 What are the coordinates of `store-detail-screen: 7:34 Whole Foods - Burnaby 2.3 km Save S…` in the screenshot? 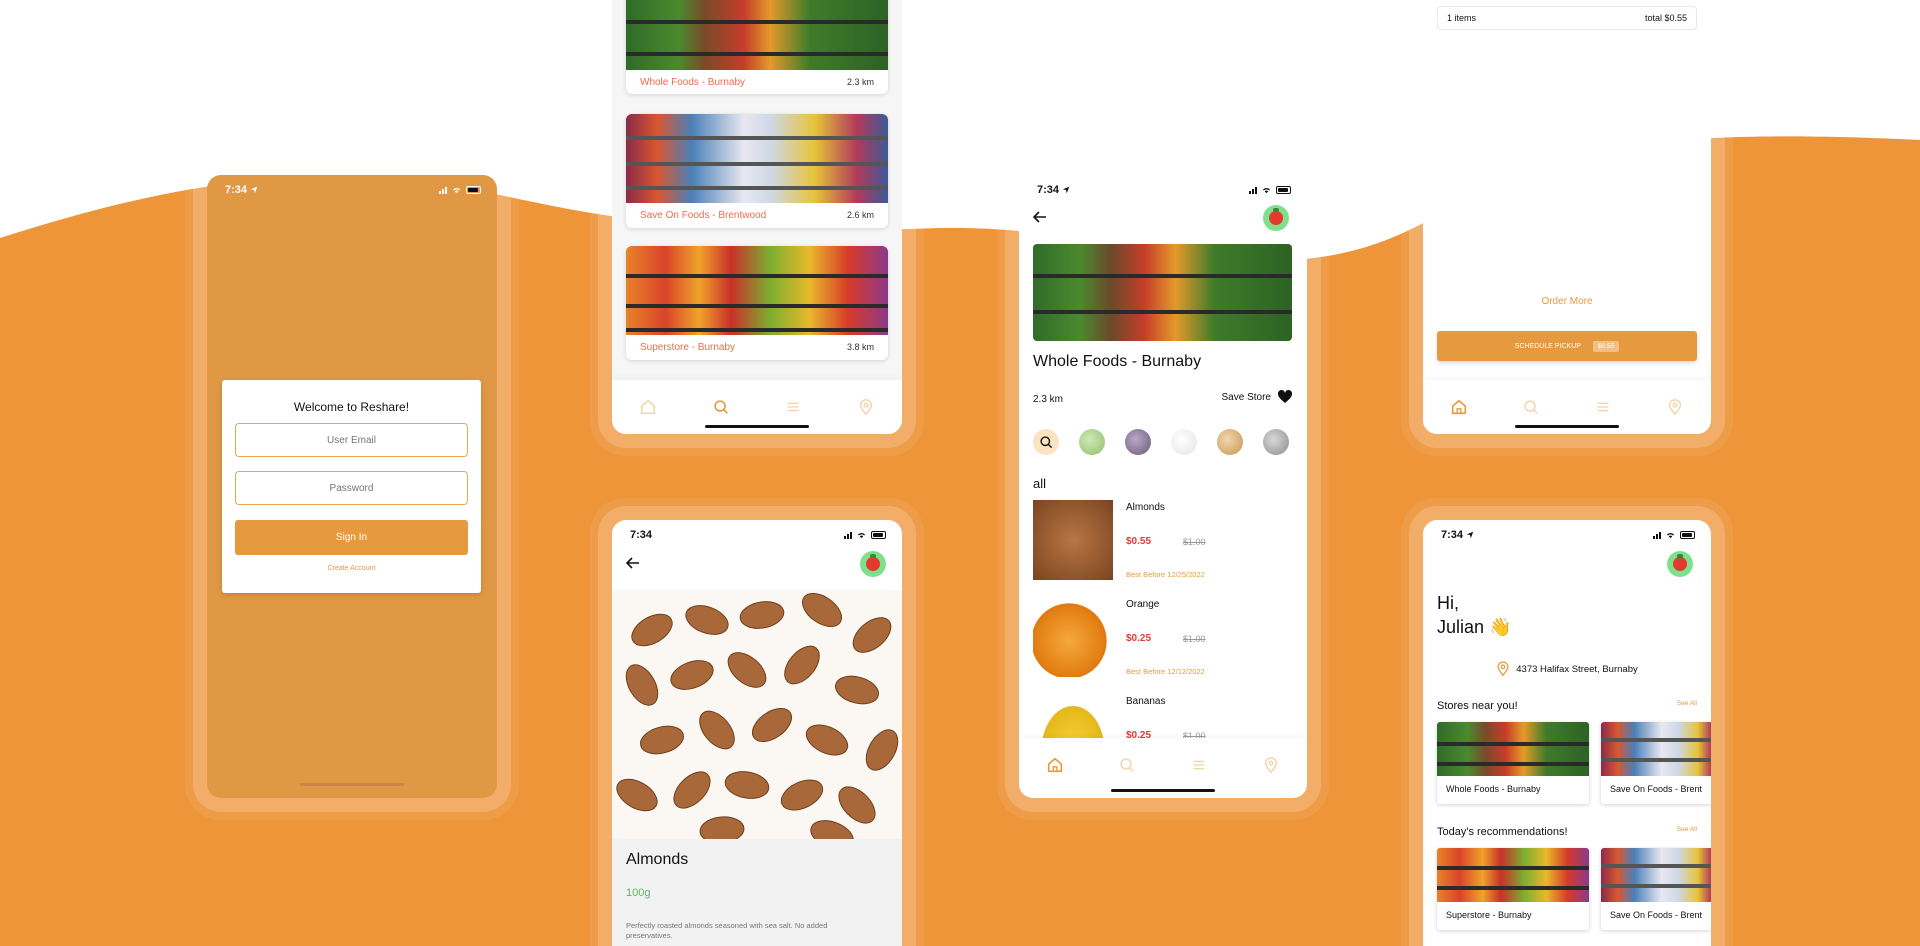 It's located at (1163, 486).